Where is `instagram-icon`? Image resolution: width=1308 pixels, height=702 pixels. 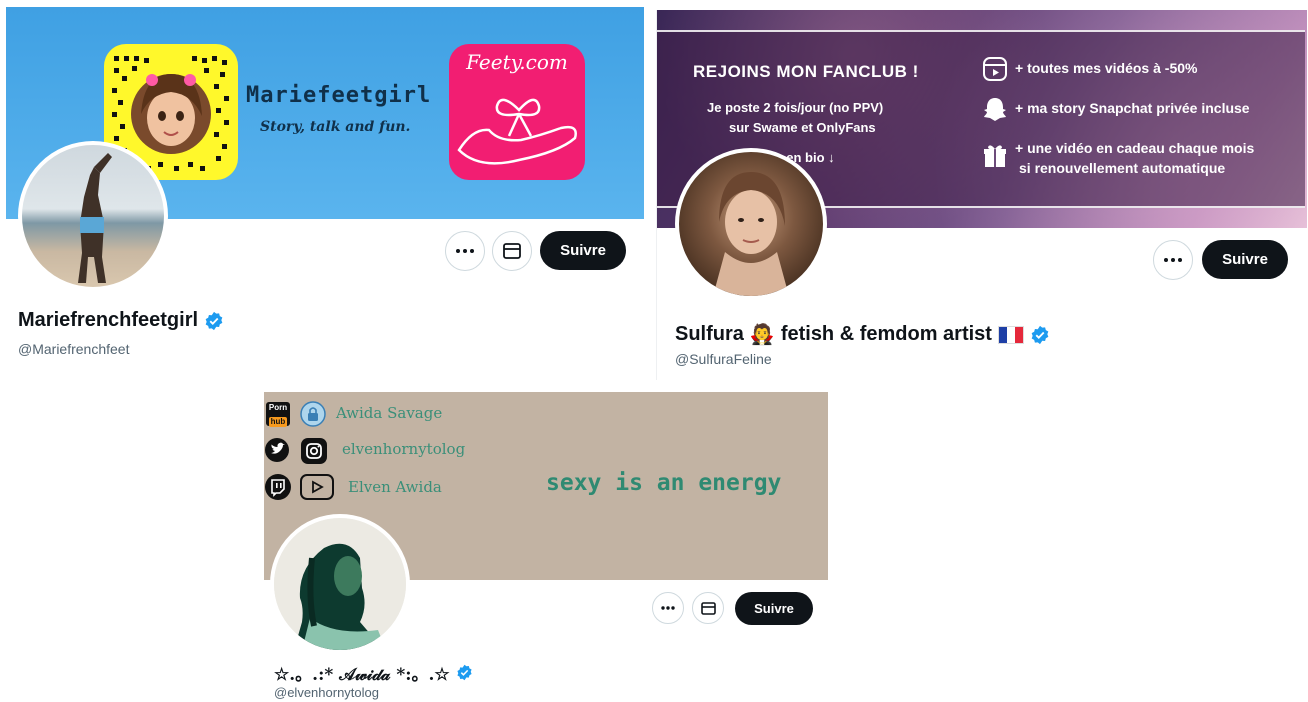 instagram-icon is located at coordinates (314, 451).